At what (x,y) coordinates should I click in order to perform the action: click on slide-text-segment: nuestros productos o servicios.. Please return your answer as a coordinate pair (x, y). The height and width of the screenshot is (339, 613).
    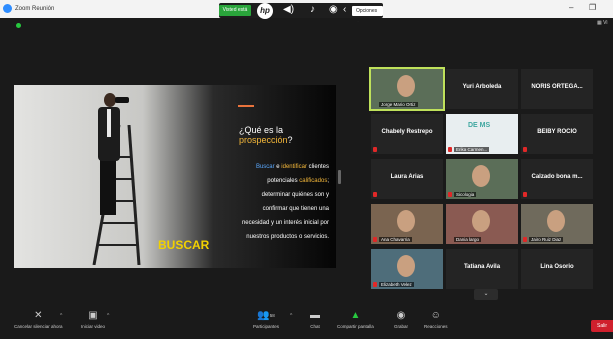
    Looking at the image, I should click on (287, 237).